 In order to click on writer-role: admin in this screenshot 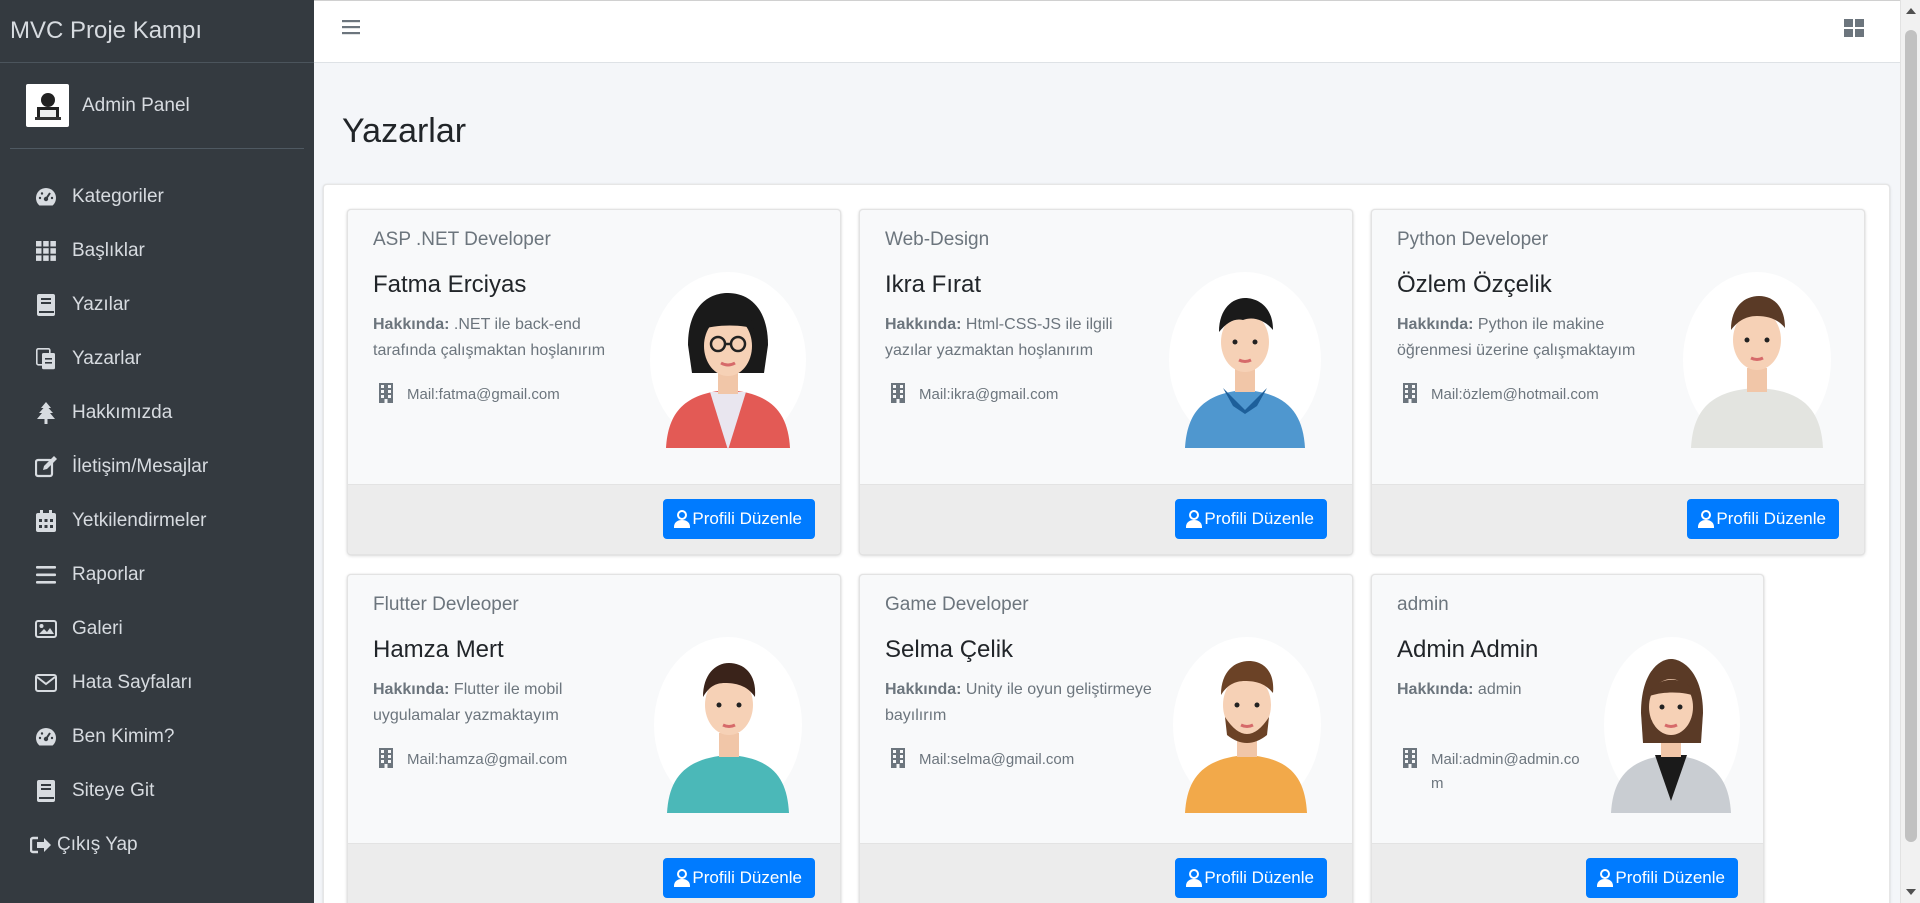, I will do `click(1423, 604)`.